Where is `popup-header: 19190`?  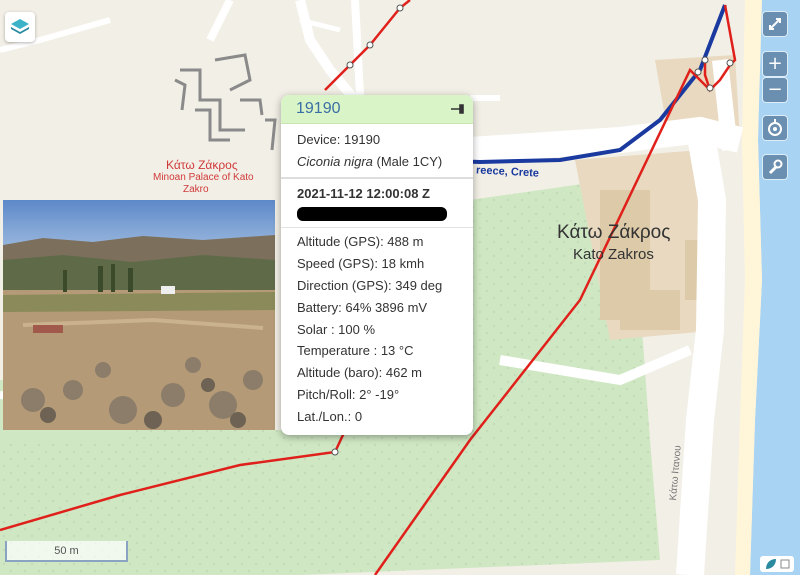
popup-header: 19190 is located at coordinates (377, 109).